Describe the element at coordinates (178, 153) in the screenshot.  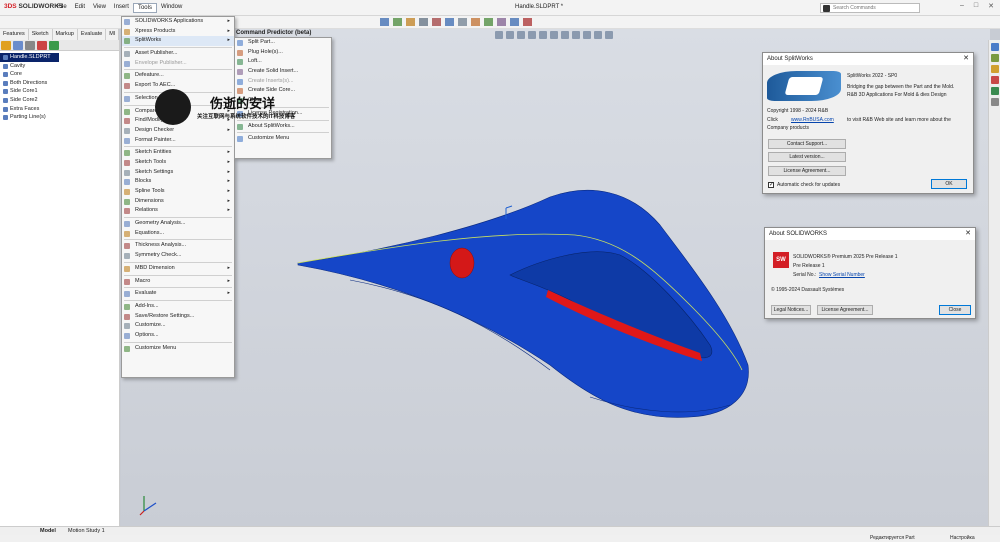
I see `menu-item-sketch-entities: Sketch Entities ▸` at that location.